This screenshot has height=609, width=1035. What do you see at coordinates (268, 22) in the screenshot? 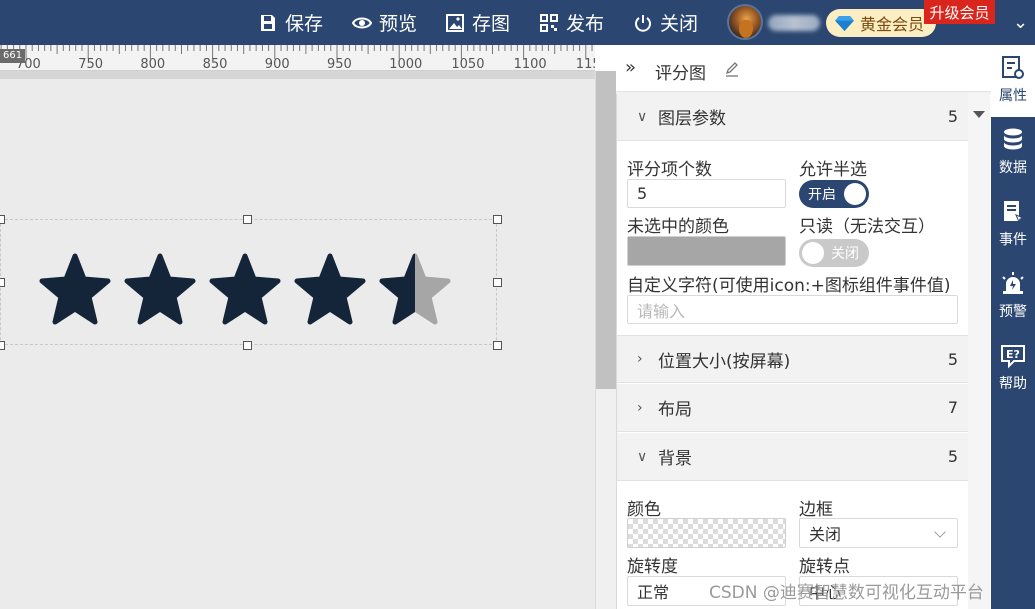
I see `save-icon` at bounding box center [268, 22].